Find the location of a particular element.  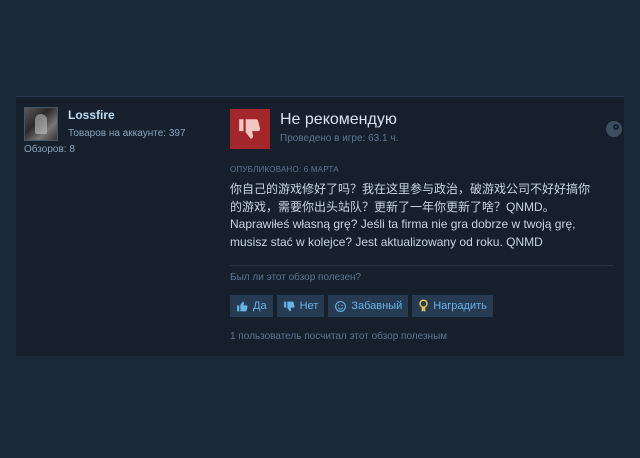

vote-no-button: Нет is located at coordinates (300, 306).